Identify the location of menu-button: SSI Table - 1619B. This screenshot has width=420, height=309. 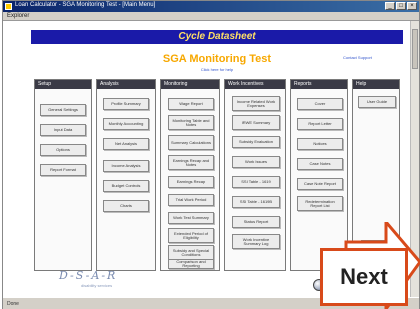
(256, 202).